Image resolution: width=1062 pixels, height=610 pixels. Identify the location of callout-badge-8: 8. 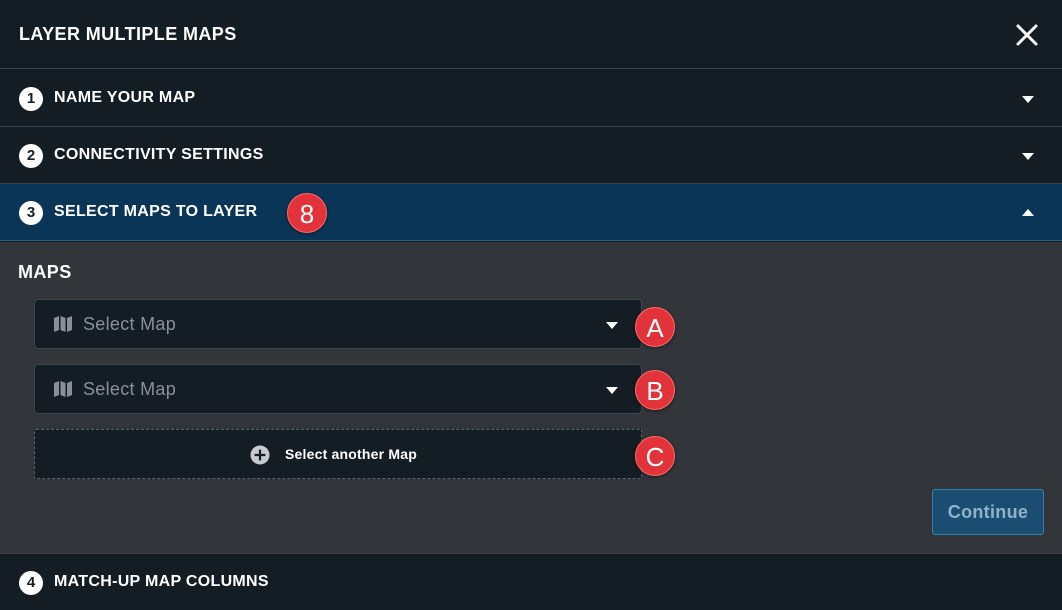
(307, 213).